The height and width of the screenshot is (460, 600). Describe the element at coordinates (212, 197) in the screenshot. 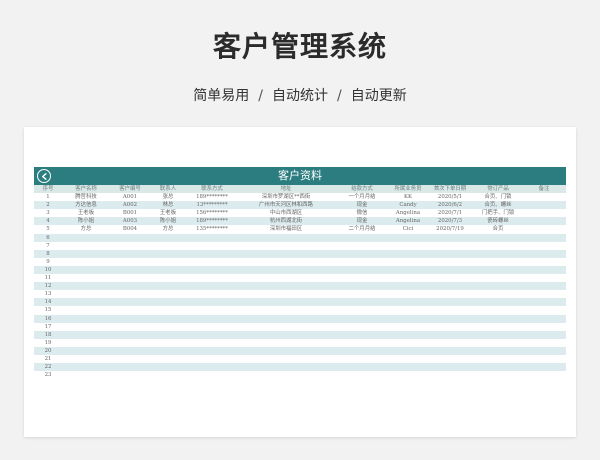

I see `table-cell: 189********` at that location.